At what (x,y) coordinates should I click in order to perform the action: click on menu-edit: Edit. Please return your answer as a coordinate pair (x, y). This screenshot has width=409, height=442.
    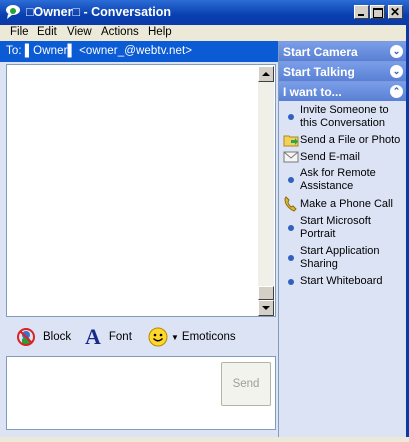
    Looking at the image, I should click on (47, 32).